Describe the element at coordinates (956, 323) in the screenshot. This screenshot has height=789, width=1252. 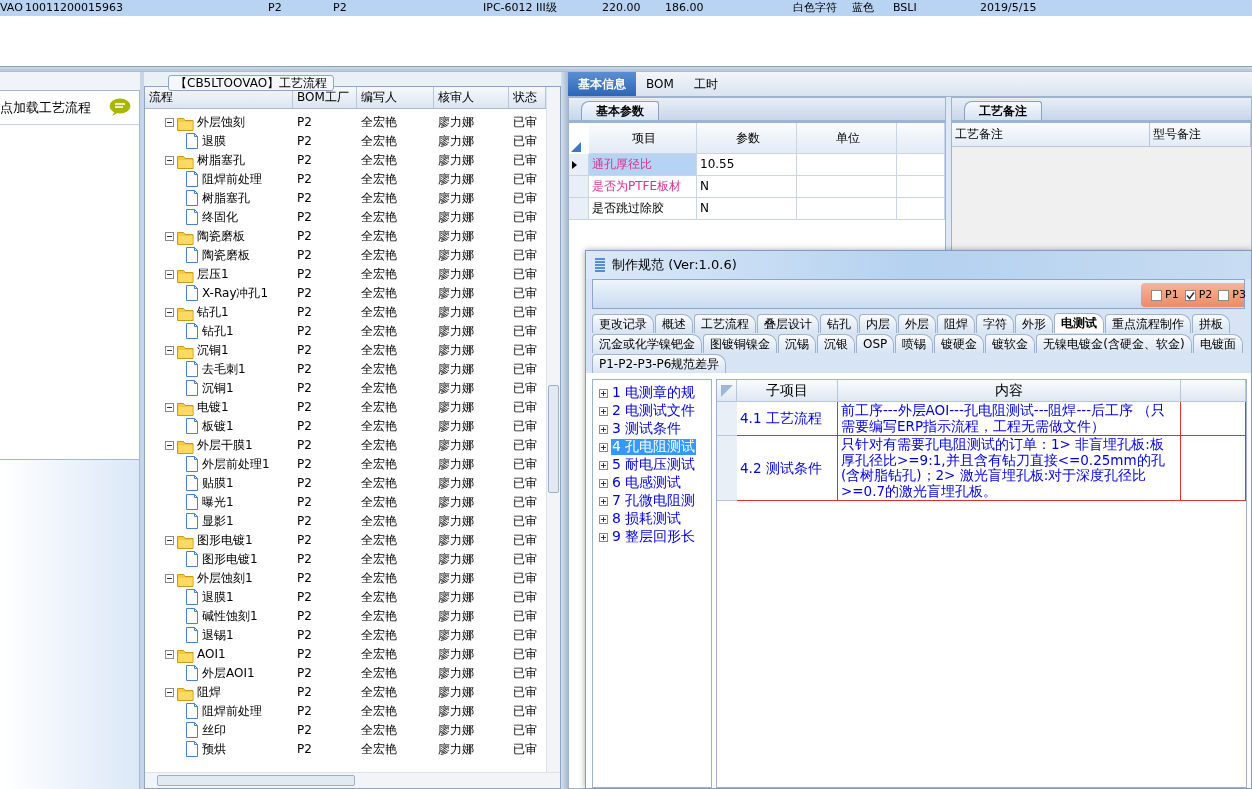
I see `tab: 阻焊` at that location.